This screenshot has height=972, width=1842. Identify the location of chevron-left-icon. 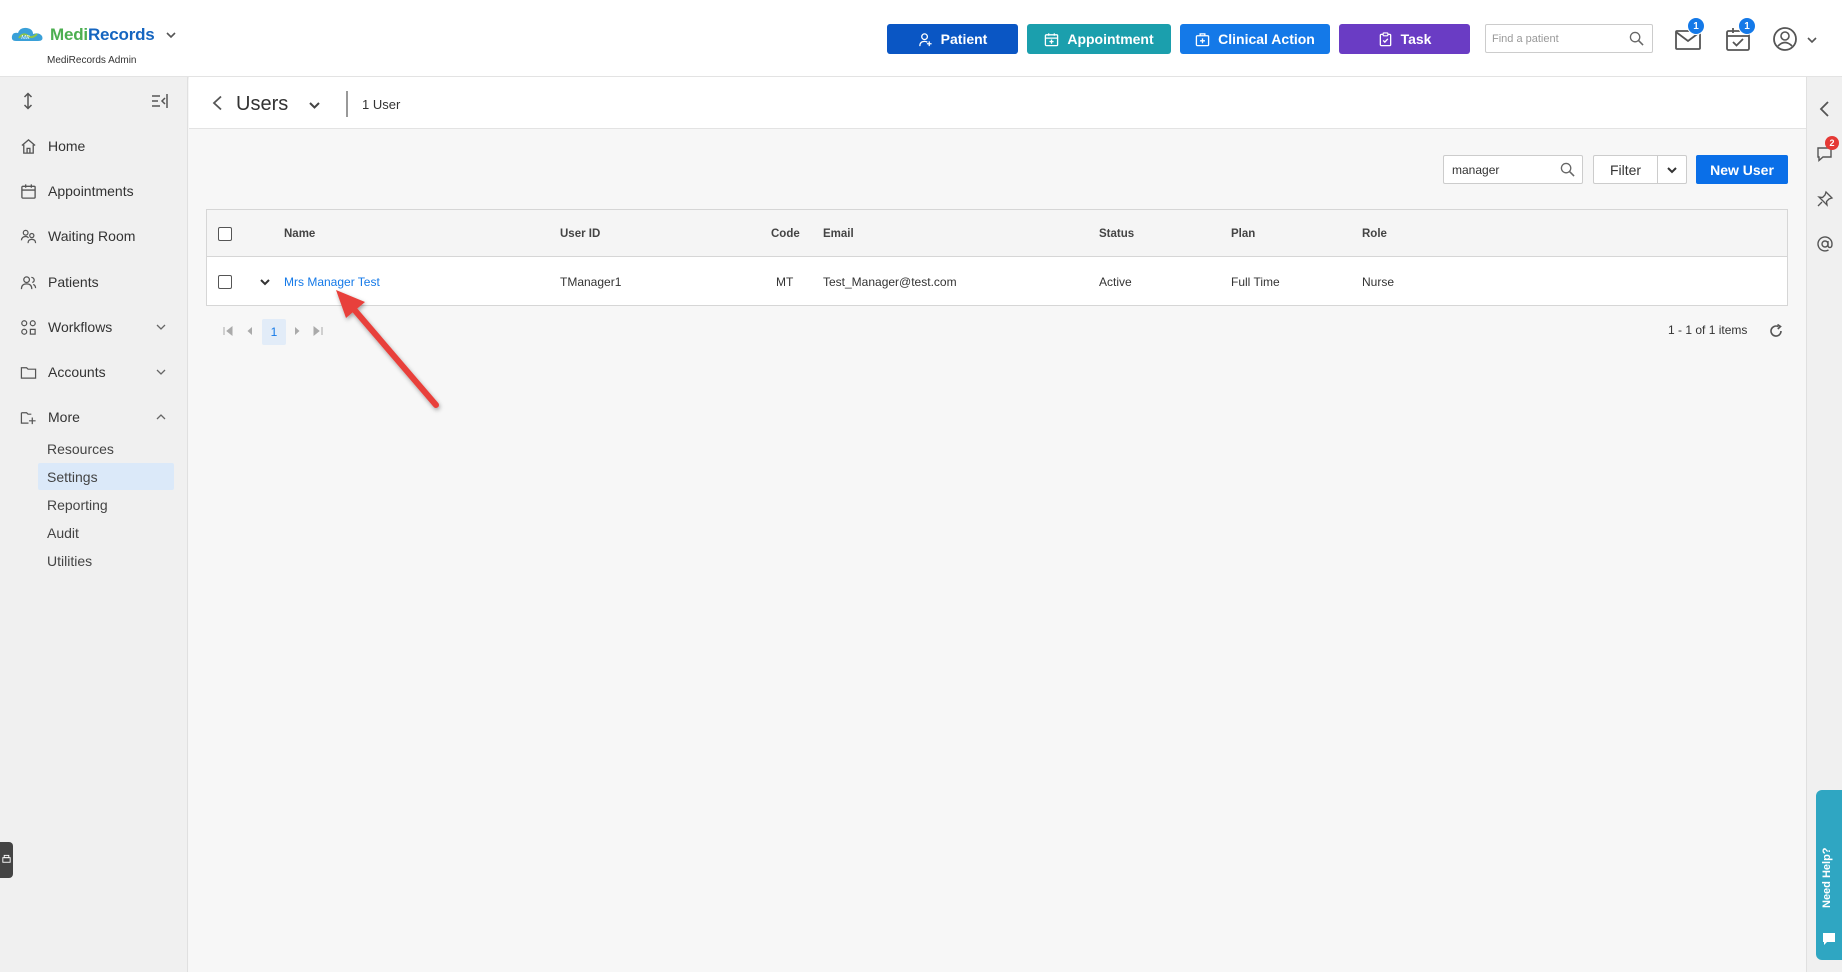
(1825, 109).